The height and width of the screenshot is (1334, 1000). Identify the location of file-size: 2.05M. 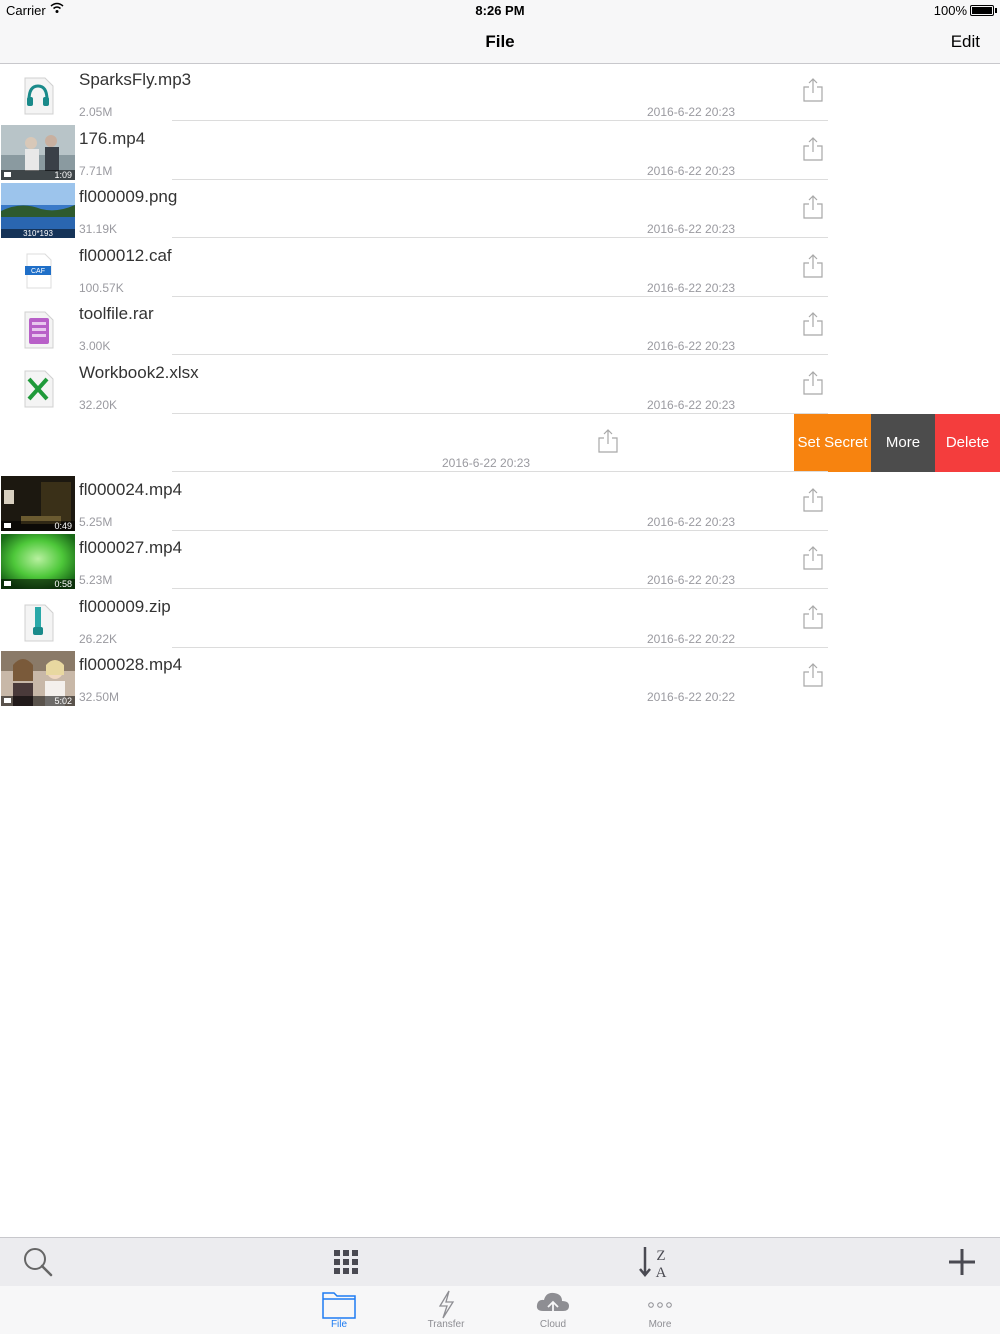
(96, 112).